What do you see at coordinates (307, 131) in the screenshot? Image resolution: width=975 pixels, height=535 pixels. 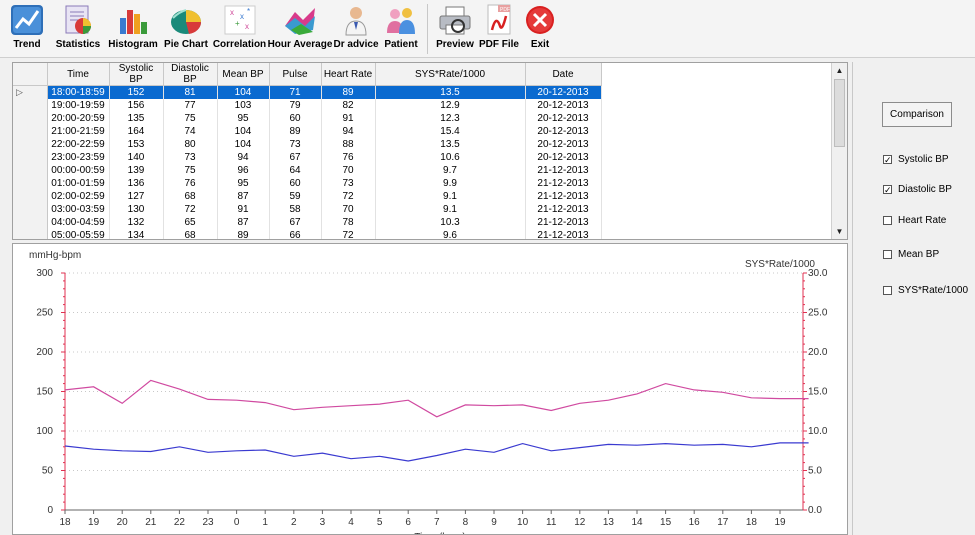 I see `table-row: 21:00-21:59 164 74 104 89 94 15.4 20-12-2013` at bounding box center [307, 131].